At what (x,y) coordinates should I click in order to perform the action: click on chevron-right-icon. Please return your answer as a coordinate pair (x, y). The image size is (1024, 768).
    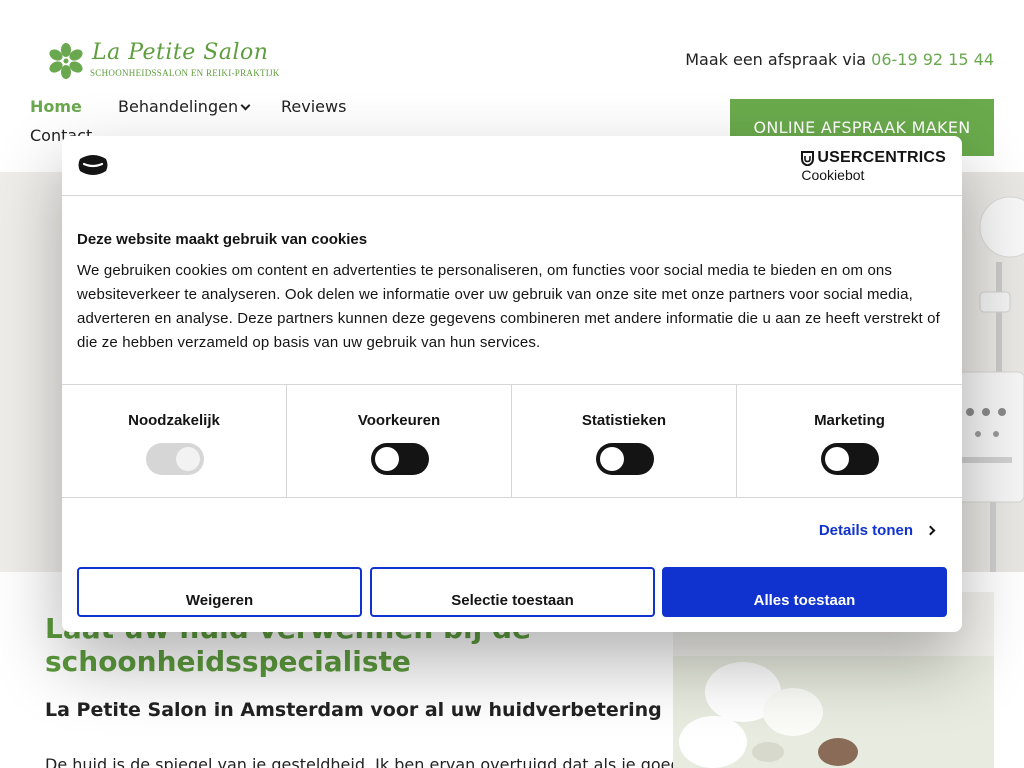
    Looking at the image, I should click on (930, 530).